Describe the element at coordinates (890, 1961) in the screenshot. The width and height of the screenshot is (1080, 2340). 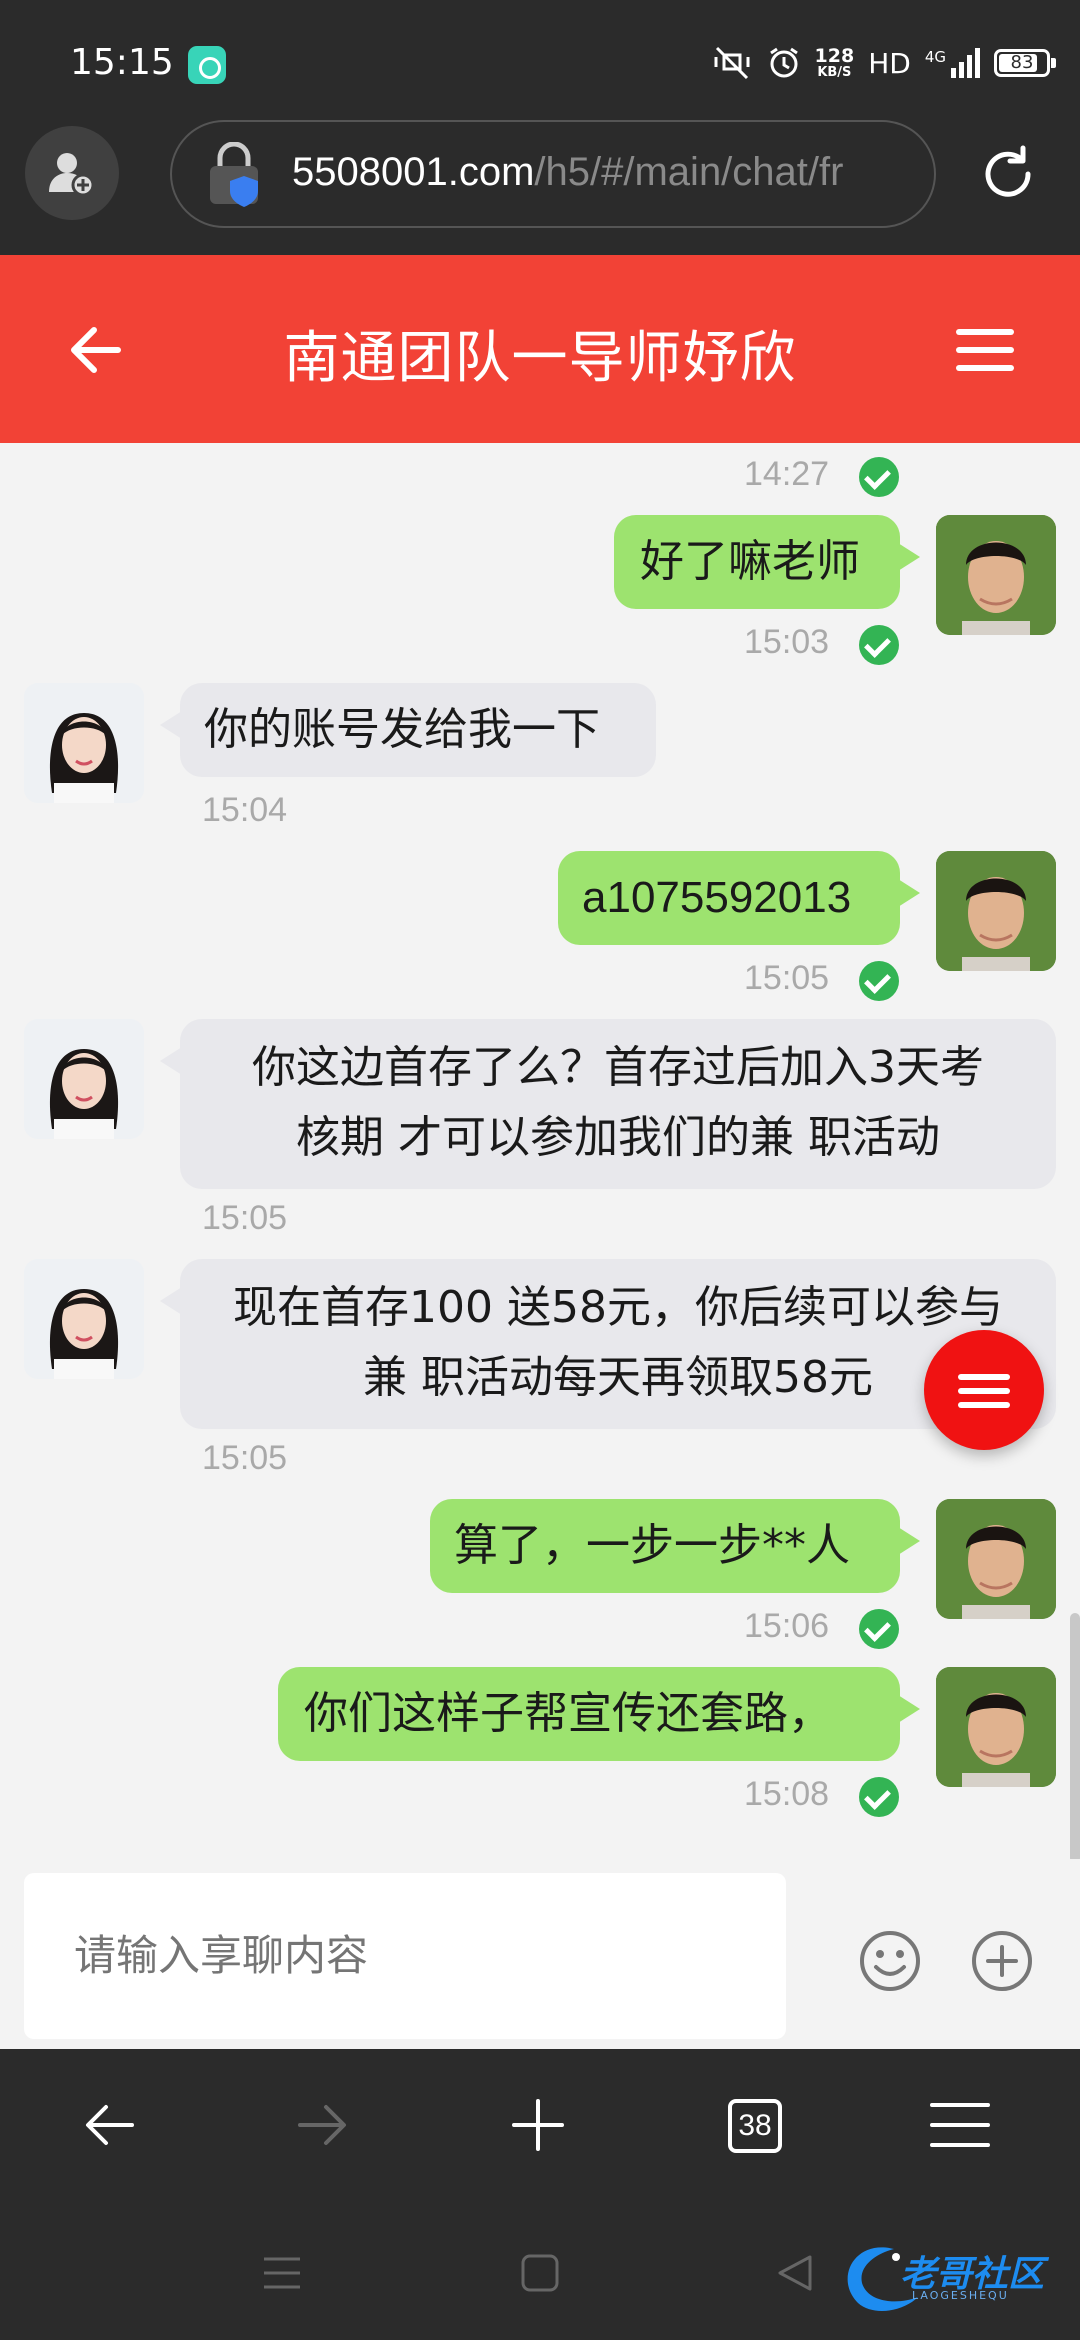
I see `emoji-icon` at that location.